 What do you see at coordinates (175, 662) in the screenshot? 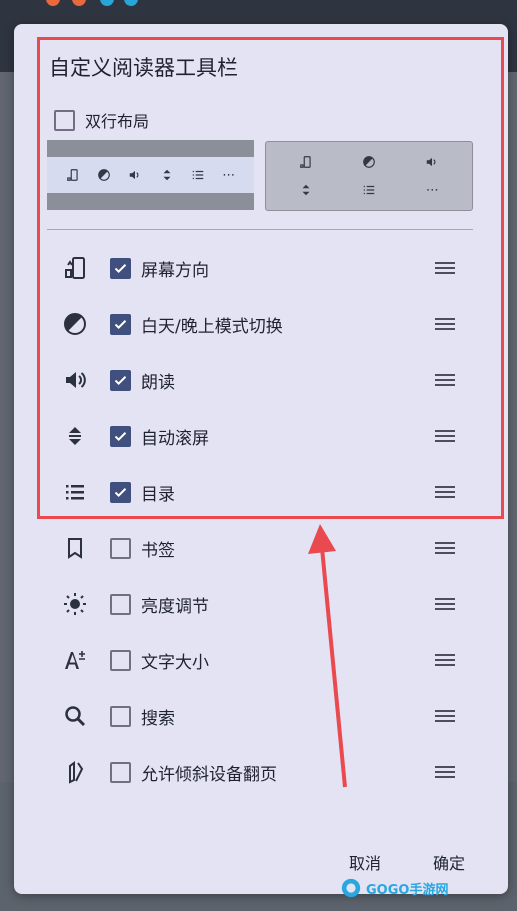
I see `option-label: 文字大小` at bounding box center [175, 662].